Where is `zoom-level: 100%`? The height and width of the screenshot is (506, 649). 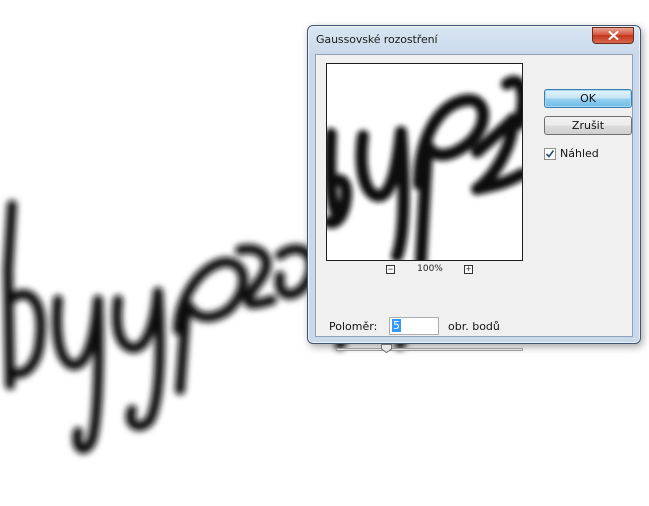 zoom-level: 100% is located at coordinates (430, 269).